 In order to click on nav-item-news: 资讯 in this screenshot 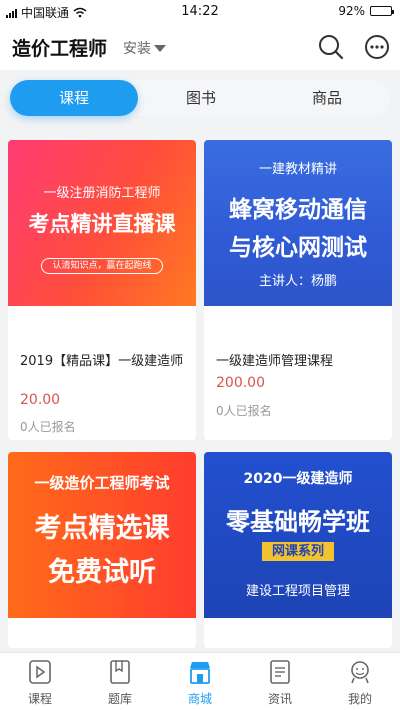, I will do `click(280, 681)`.